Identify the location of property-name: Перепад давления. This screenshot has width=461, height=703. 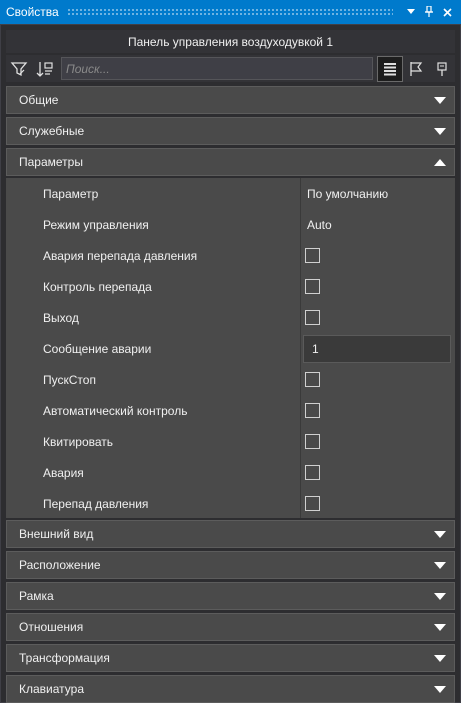
(96, 503).